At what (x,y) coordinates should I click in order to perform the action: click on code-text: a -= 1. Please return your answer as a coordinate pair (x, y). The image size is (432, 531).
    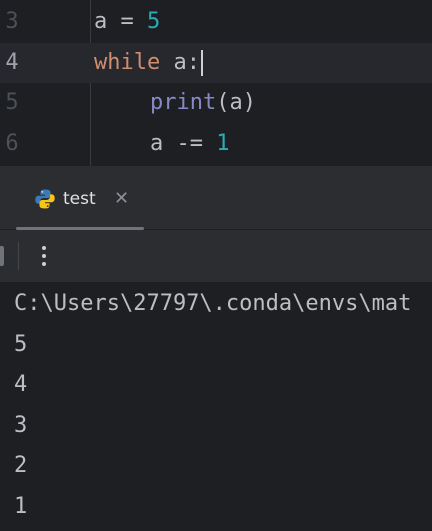
    Looking at the image, I should click on (189, 144).